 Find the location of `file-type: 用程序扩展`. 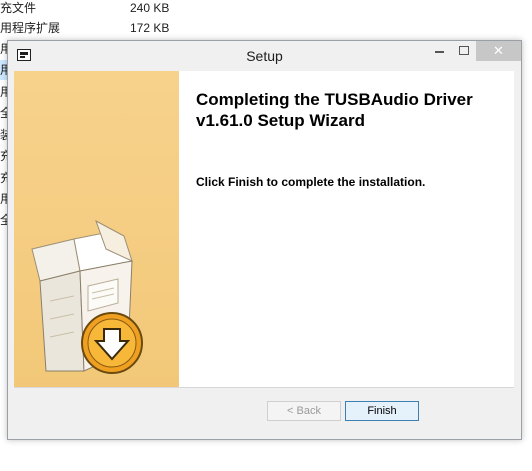

file-type: 用程序扩展 is located at coordinates (30, 28).